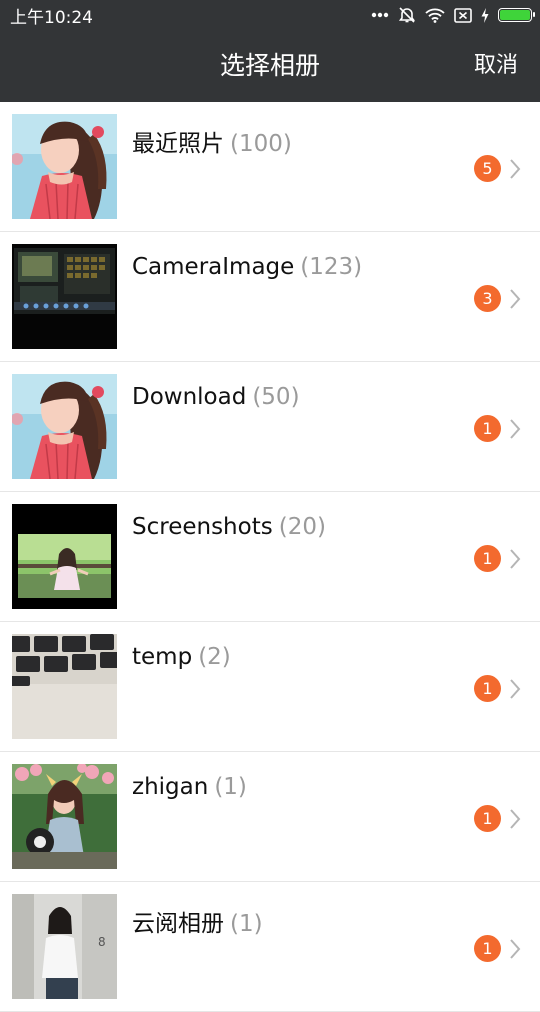 This screenshot has height=1012, width=540. Describe the element at coordinates (213, 267) in the screenshot. I see `album-name: CameraImage` at that location.